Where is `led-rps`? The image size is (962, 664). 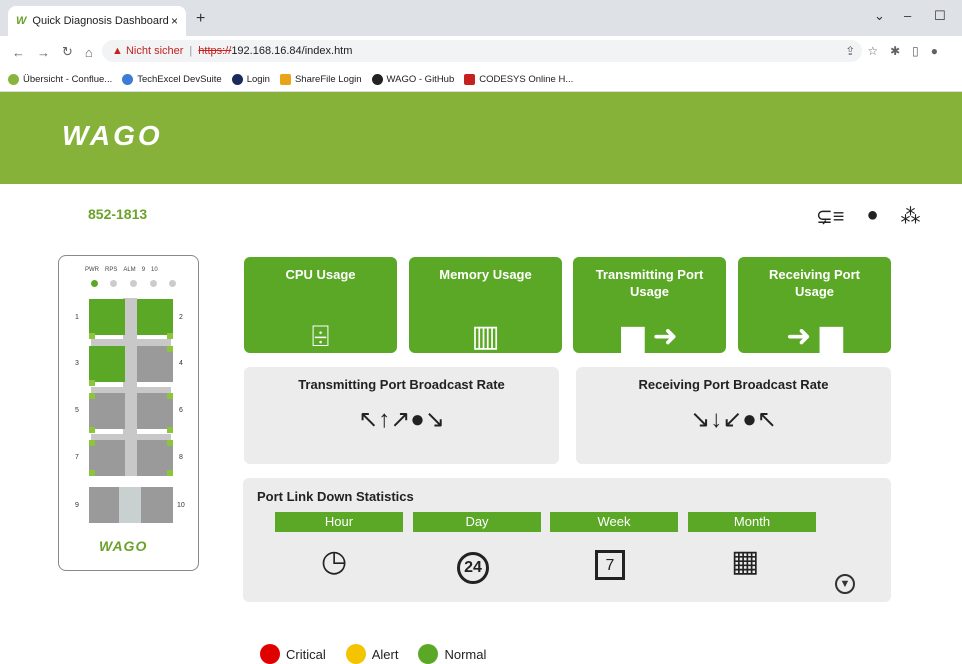 led-rps is located at coordinates (113, 283).